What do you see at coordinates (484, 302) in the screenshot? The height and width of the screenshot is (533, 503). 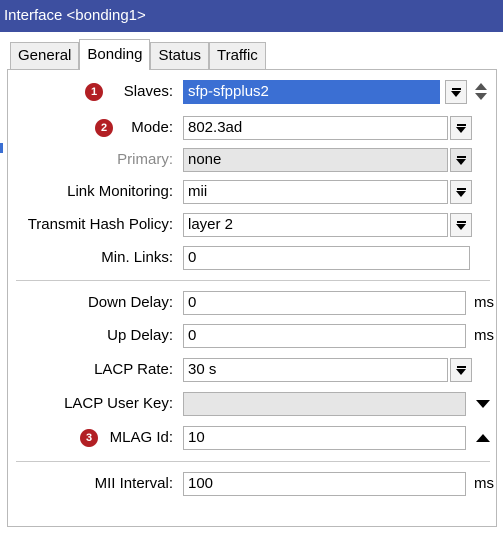 I see `down-delay-unit: ms` at bounding box center [484, 302].